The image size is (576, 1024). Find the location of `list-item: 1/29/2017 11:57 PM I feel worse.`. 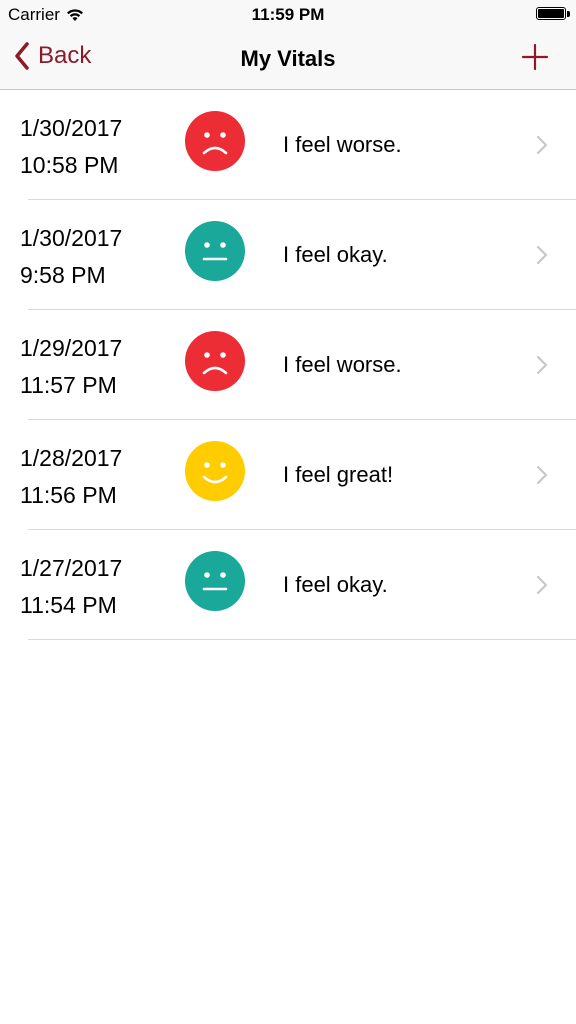

list-item: 1/29/2017 11:57 PM I feel worse. is located at coordinates (288, 365).